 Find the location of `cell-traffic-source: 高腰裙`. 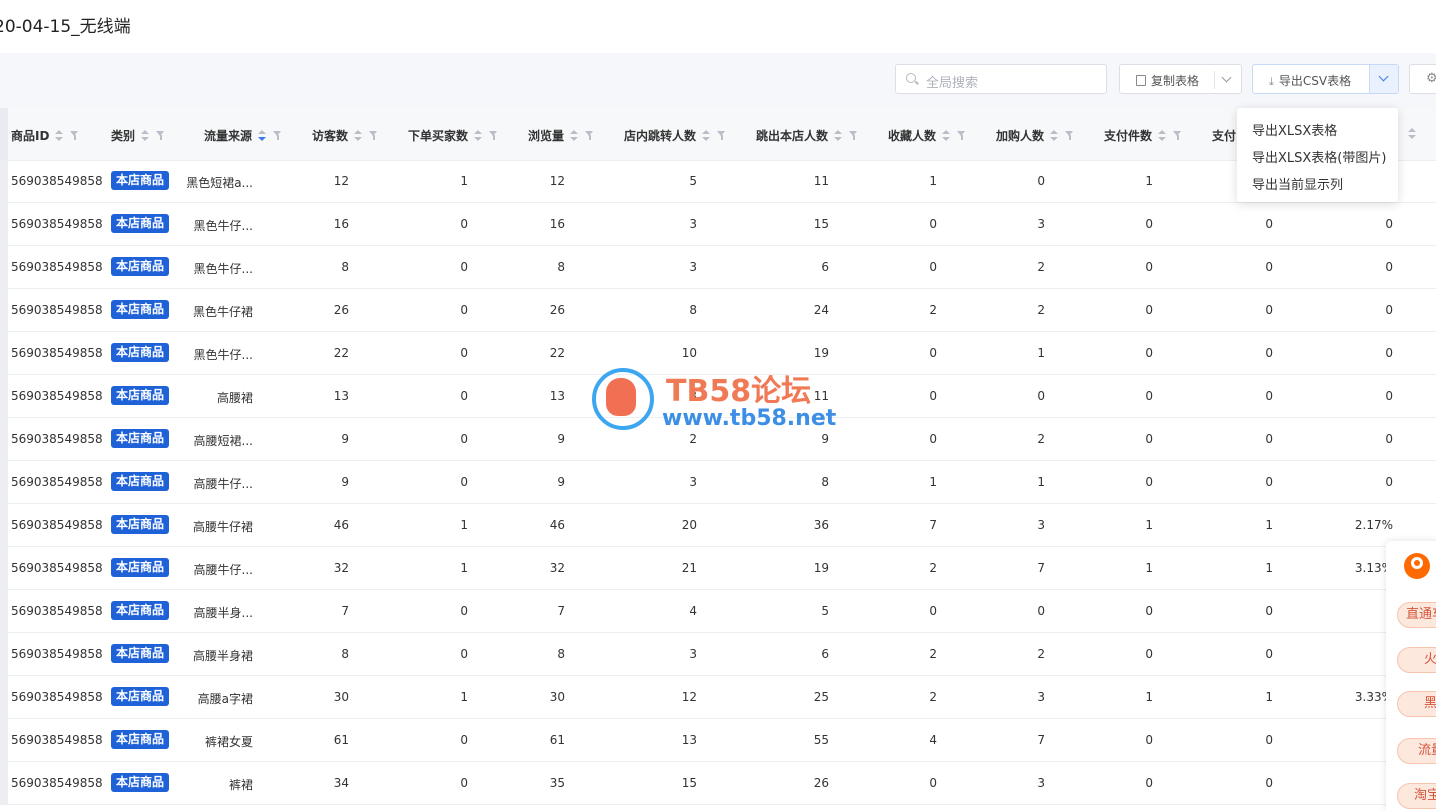

cell-traffic-source: 高腰裙 is located at coordinates (235, 397).